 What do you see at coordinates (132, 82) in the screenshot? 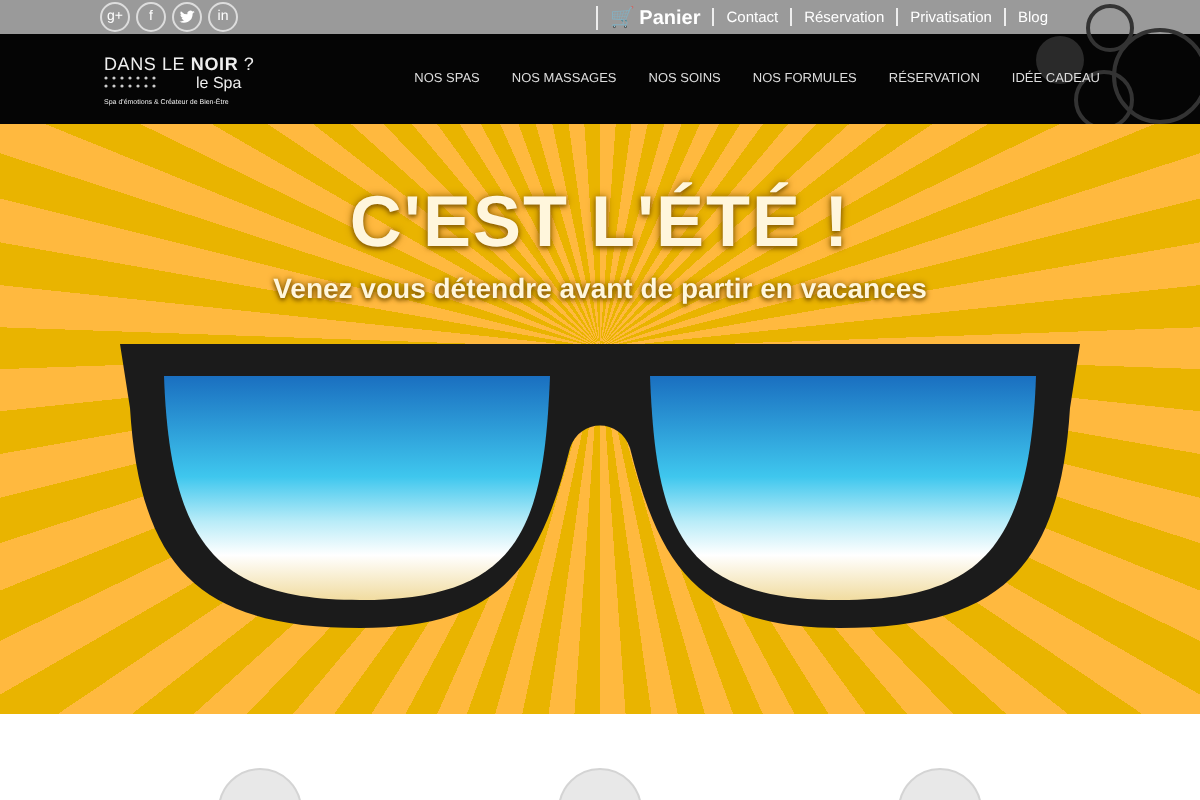
I see `braille-dots-icon` at bounding box center [132, 82].